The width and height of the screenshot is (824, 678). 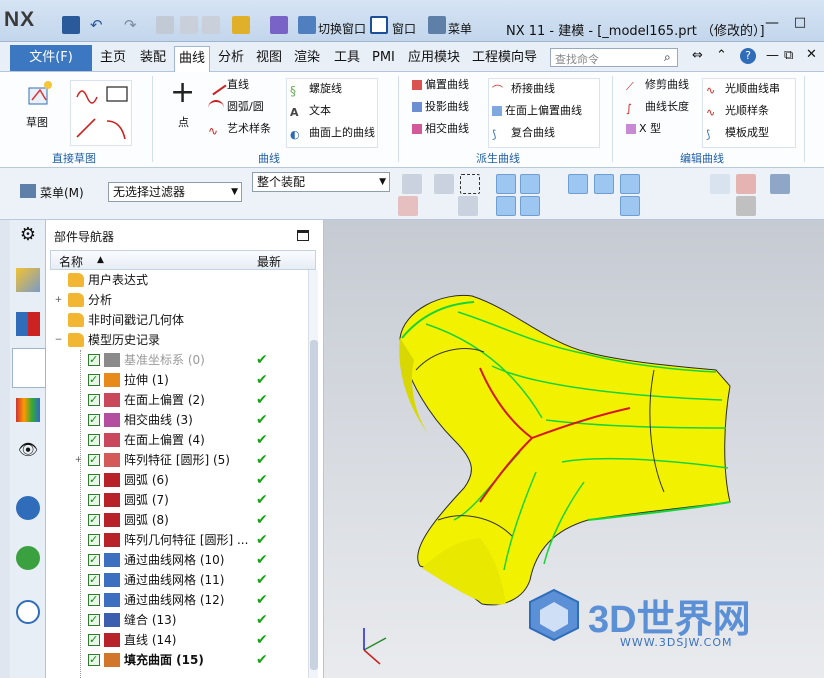 What do you see at coordinates (179, 640) in the screenshot?
I see `tree-row: 直线 (14) ✔` at bounding box center [179, 640].